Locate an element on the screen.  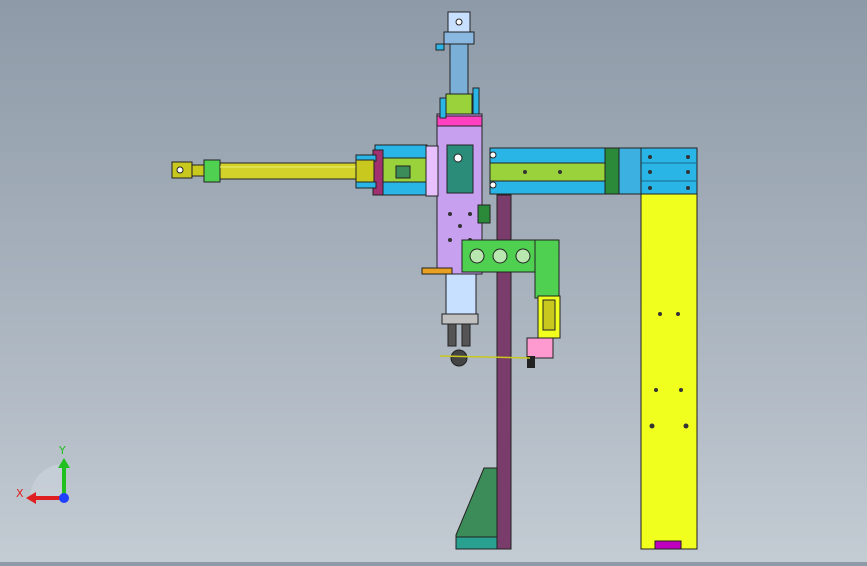
pneumatic-cylinder is located at coordinates (273, 171).